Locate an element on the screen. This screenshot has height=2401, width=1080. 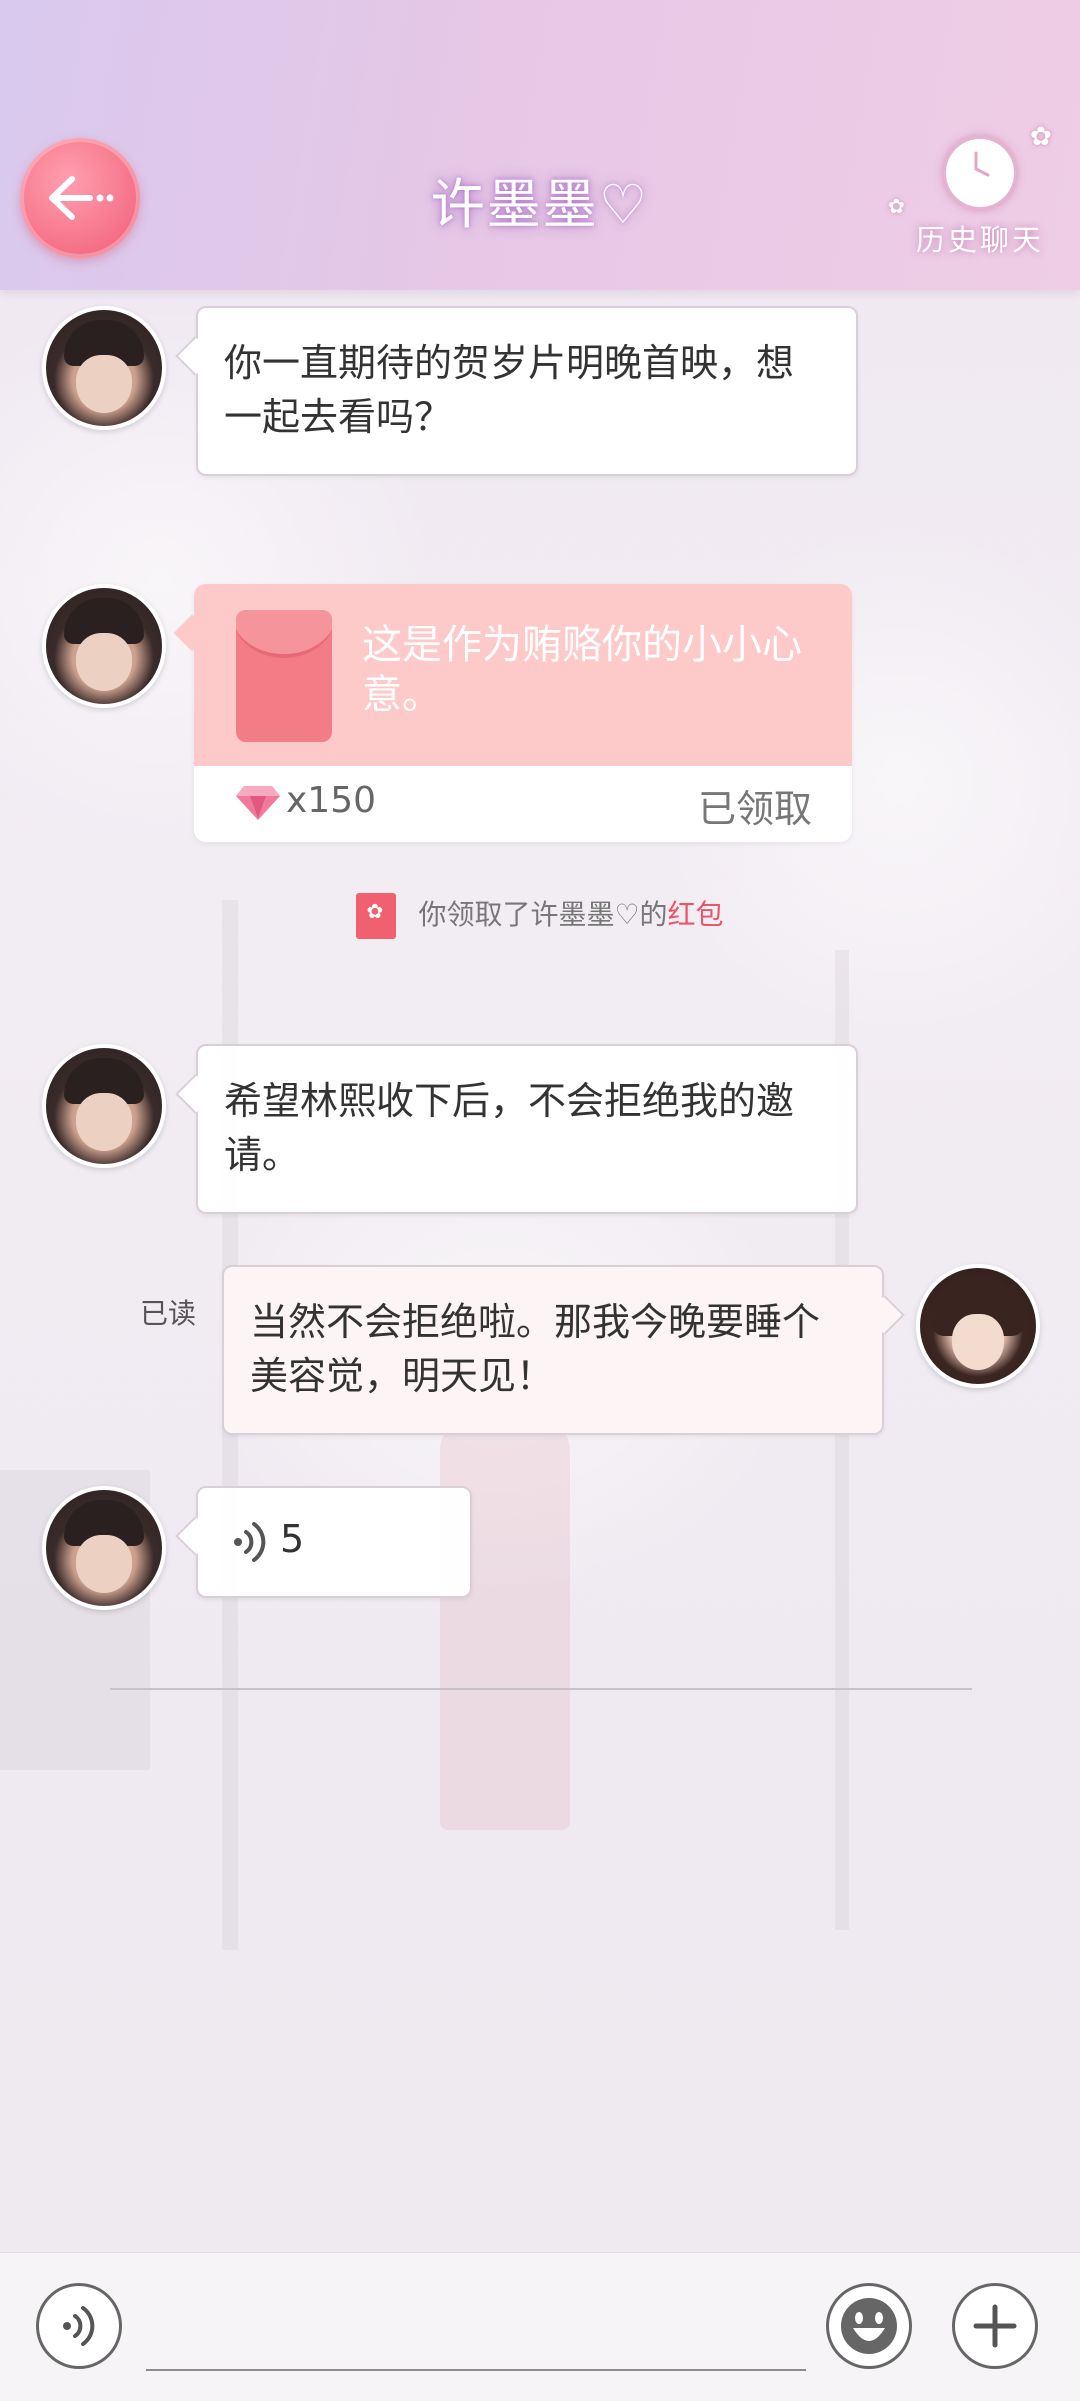
claimed-status: 已领取 is located at coordinates (754, 809).